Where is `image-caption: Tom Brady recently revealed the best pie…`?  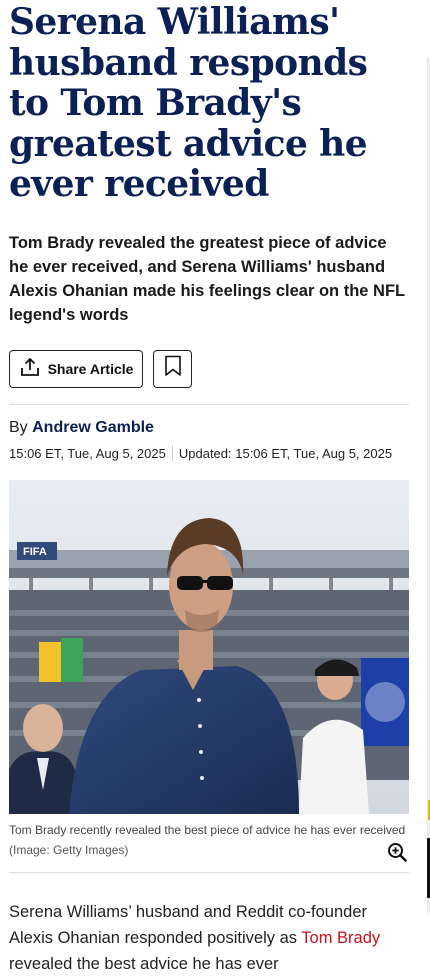
image-caption: Tom Brady recently revealed the best pie… is located at coordinates (207, 829).